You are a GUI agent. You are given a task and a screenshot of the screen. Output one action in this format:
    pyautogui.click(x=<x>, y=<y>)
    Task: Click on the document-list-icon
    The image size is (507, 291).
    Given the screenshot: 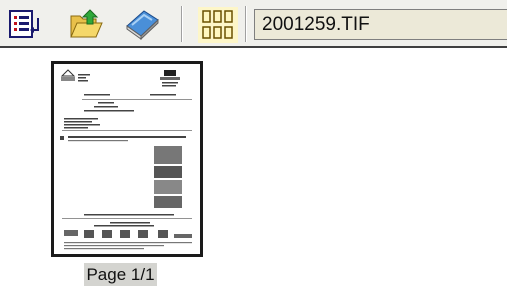 What is the action you would take?
    pyautogui.click(x=24, y=24)
    